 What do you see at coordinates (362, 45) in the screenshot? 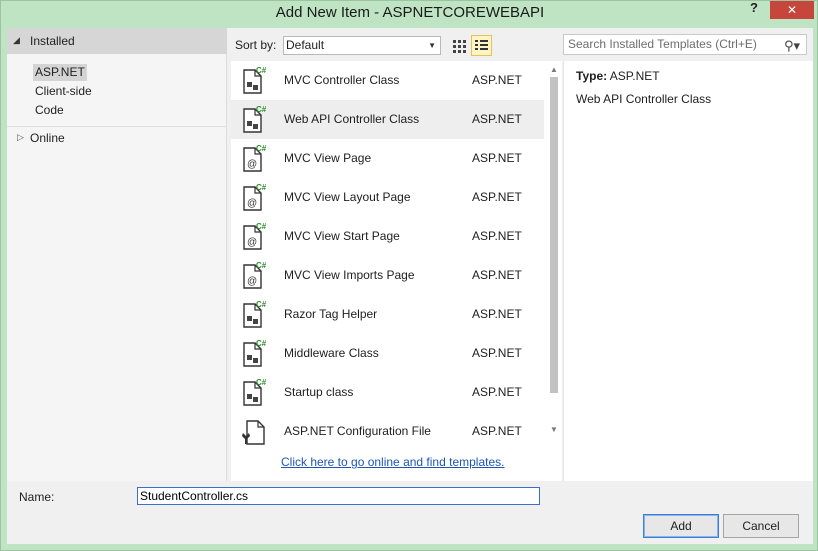
I see `sort-by-dropdown: Default ▼` at bounding box center [362, 45].